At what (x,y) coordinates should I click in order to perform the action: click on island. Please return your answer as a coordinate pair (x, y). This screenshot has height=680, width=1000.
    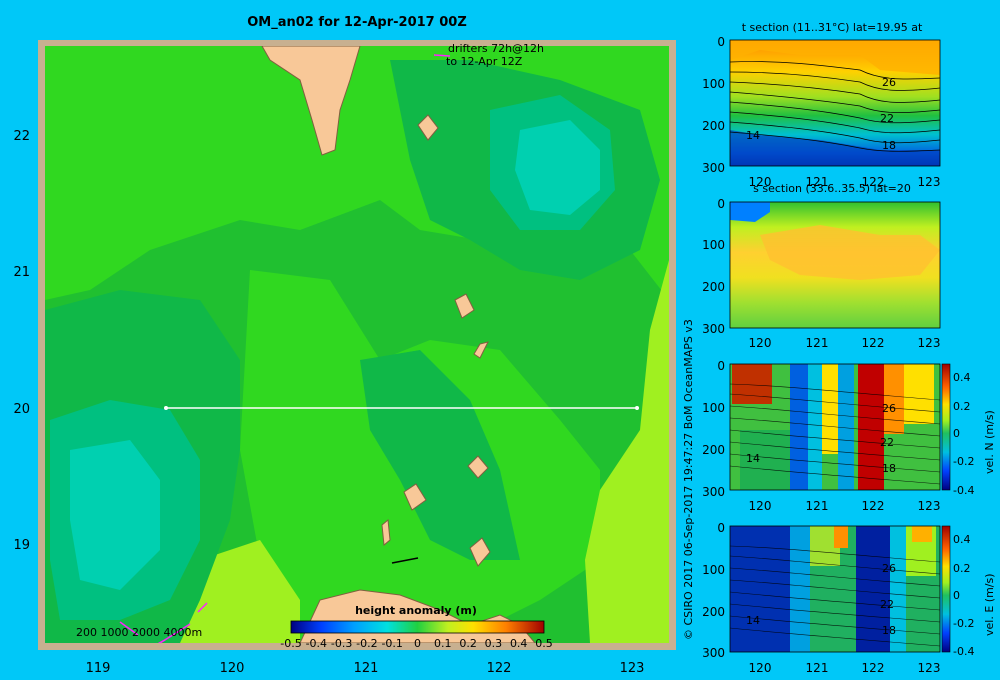
    Looking at the image, I should click on (386, 532).